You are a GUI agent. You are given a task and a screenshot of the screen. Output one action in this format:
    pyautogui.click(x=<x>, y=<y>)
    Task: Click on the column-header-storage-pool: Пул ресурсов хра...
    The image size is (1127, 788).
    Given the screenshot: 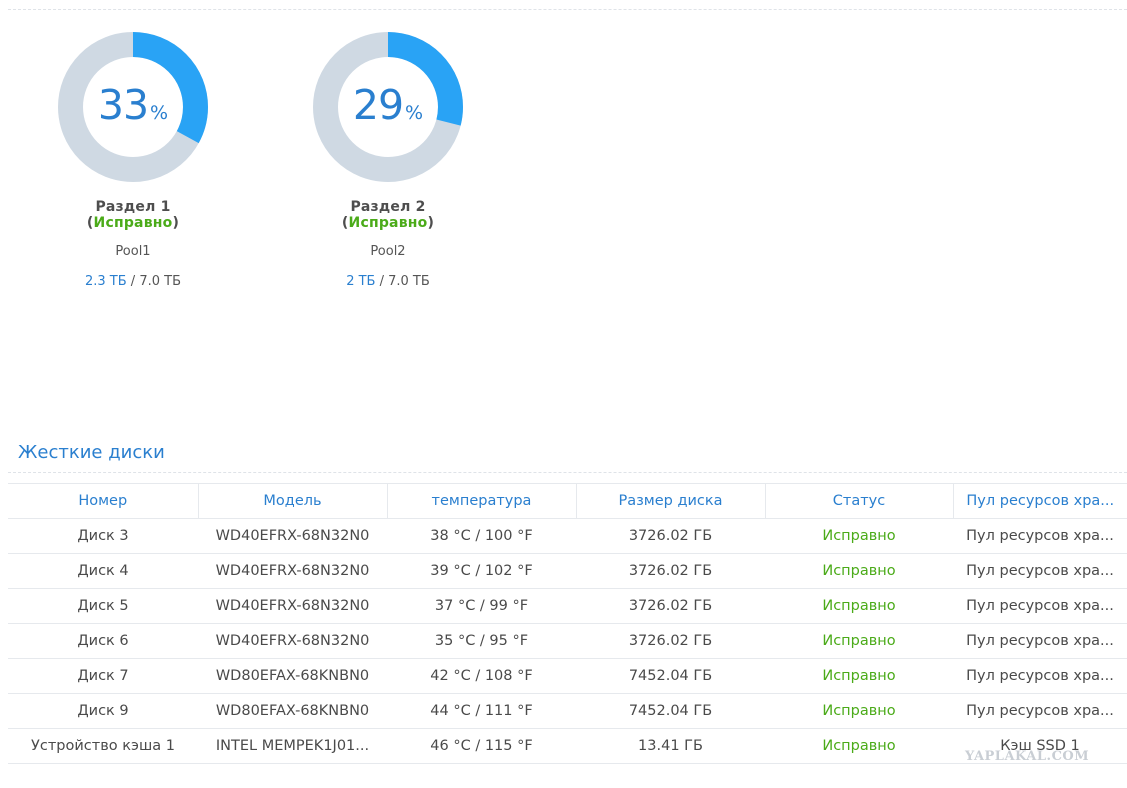 What is the action you would take?
    pyautogui.click(x=1040, y=501)
    